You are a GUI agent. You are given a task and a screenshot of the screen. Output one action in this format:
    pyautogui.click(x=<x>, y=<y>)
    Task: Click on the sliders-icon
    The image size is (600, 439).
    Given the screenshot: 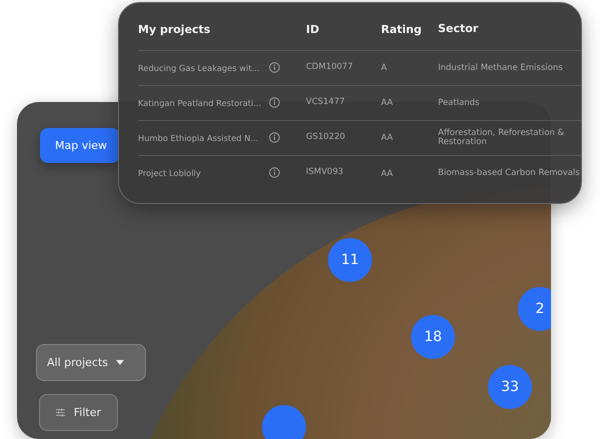 What is the action you would take?
    pyautogui.click(x=60, y=412)
    